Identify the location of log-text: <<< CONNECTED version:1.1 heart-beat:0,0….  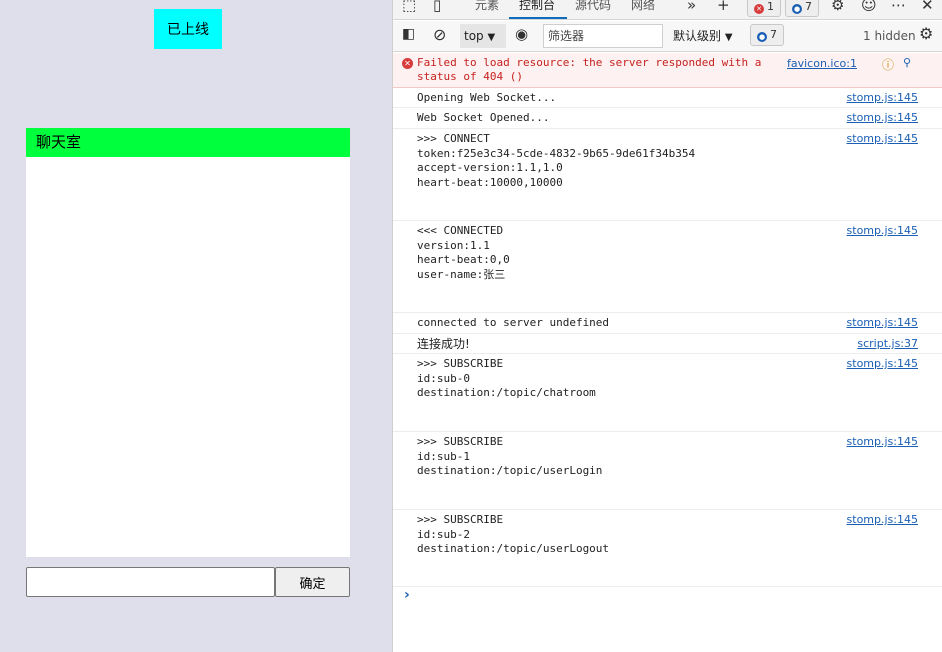
(463, 252).